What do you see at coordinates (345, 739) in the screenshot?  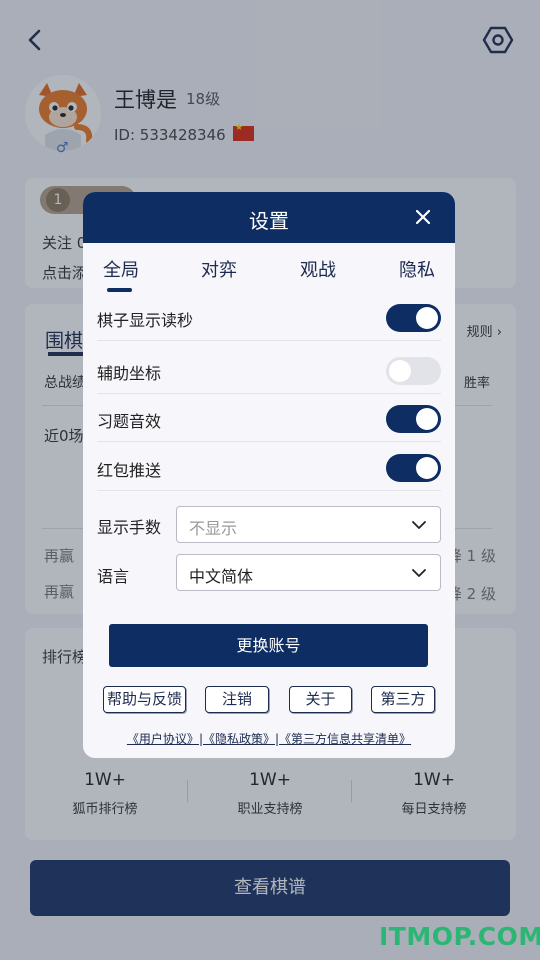 I see `third-party-sharing-link: 《第三方信息共享清单》` at bounding box center [345, 739].